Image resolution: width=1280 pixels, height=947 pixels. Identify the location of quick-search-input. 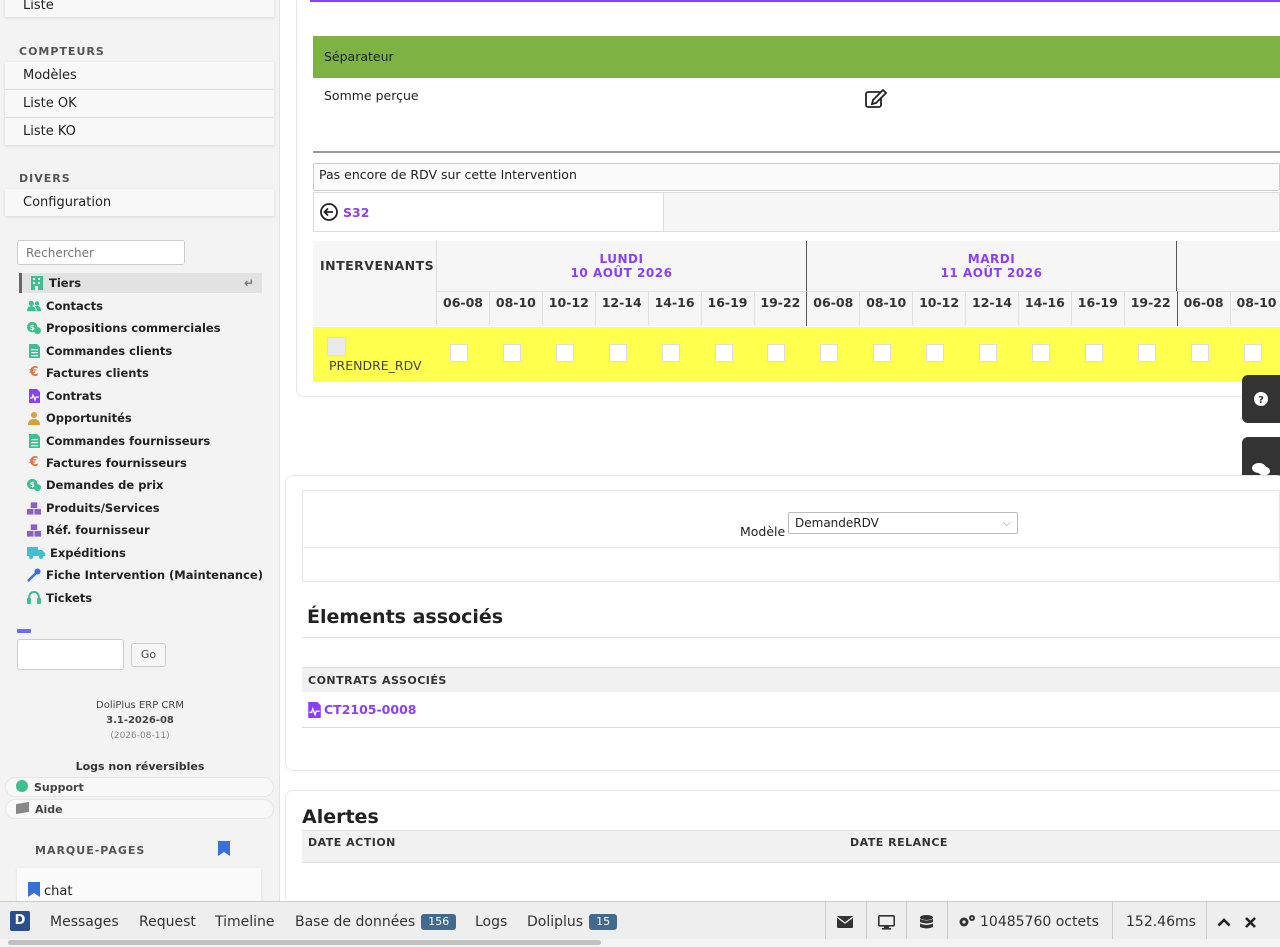
(70, 654).